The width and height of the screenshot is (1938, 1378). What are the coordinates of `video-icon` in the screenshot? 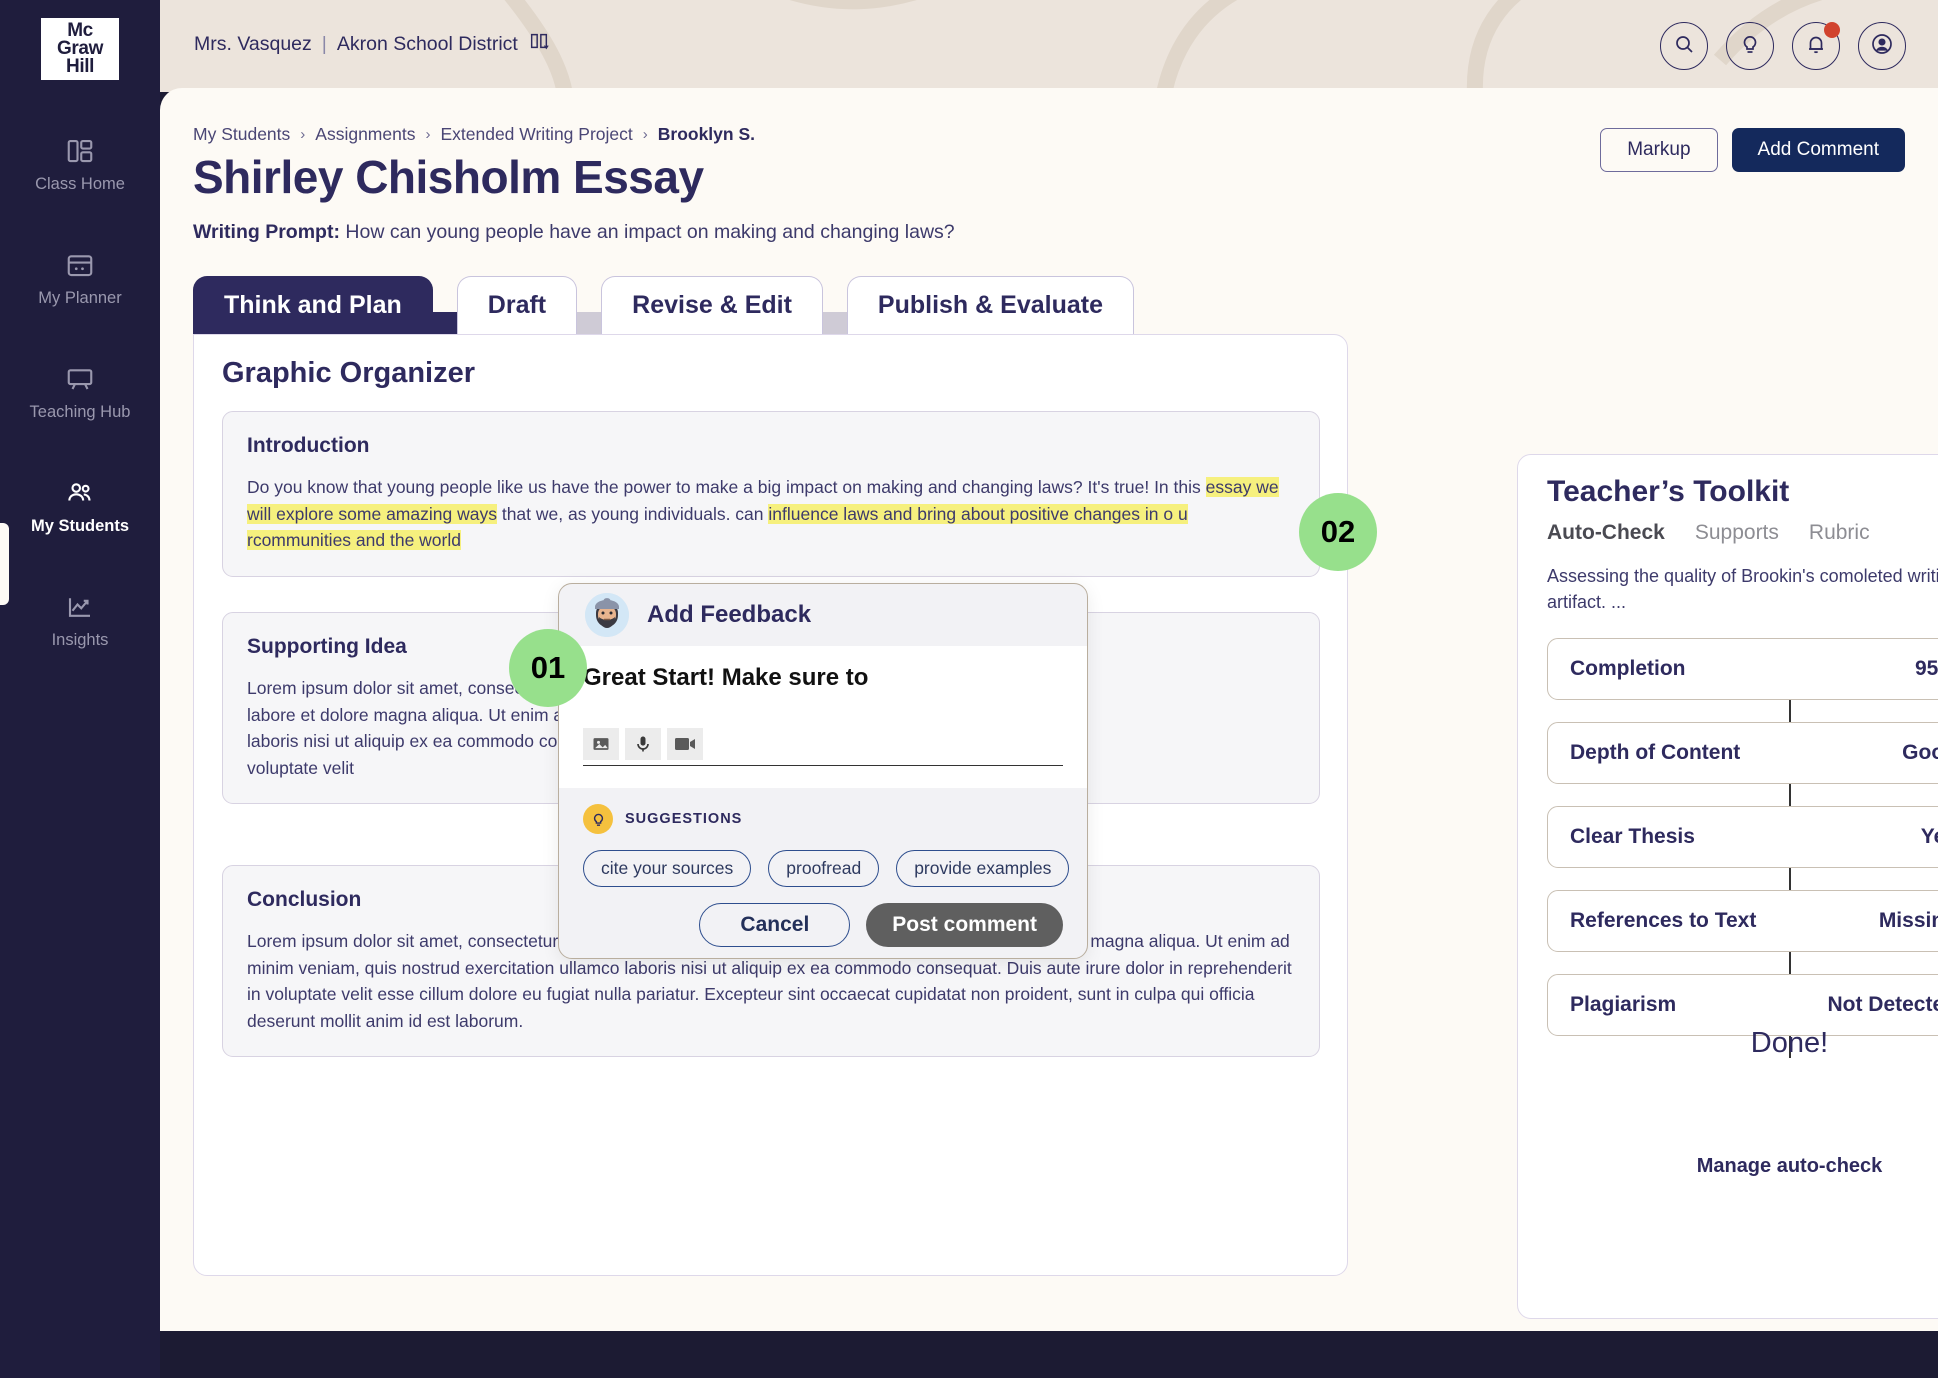 It's located at (685, 744).